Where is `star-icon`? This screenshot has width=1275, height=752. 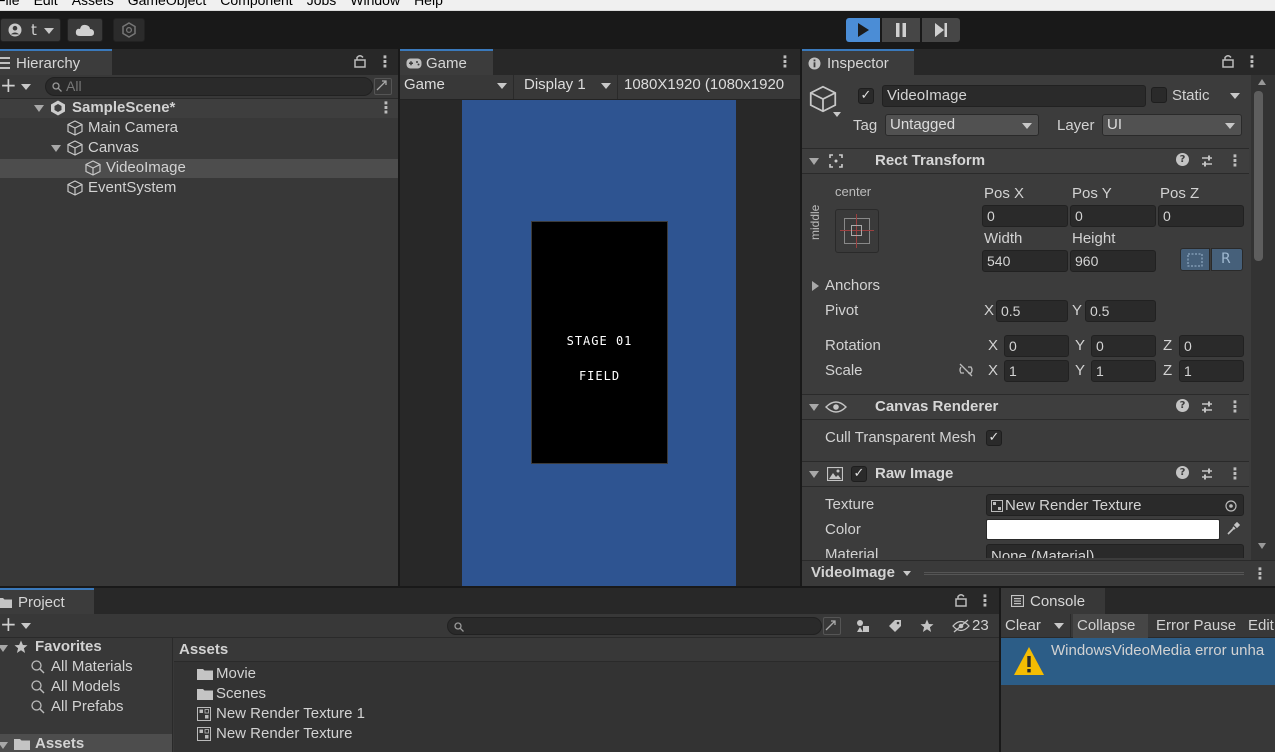
star-icon is located at coordinates (927, 626).